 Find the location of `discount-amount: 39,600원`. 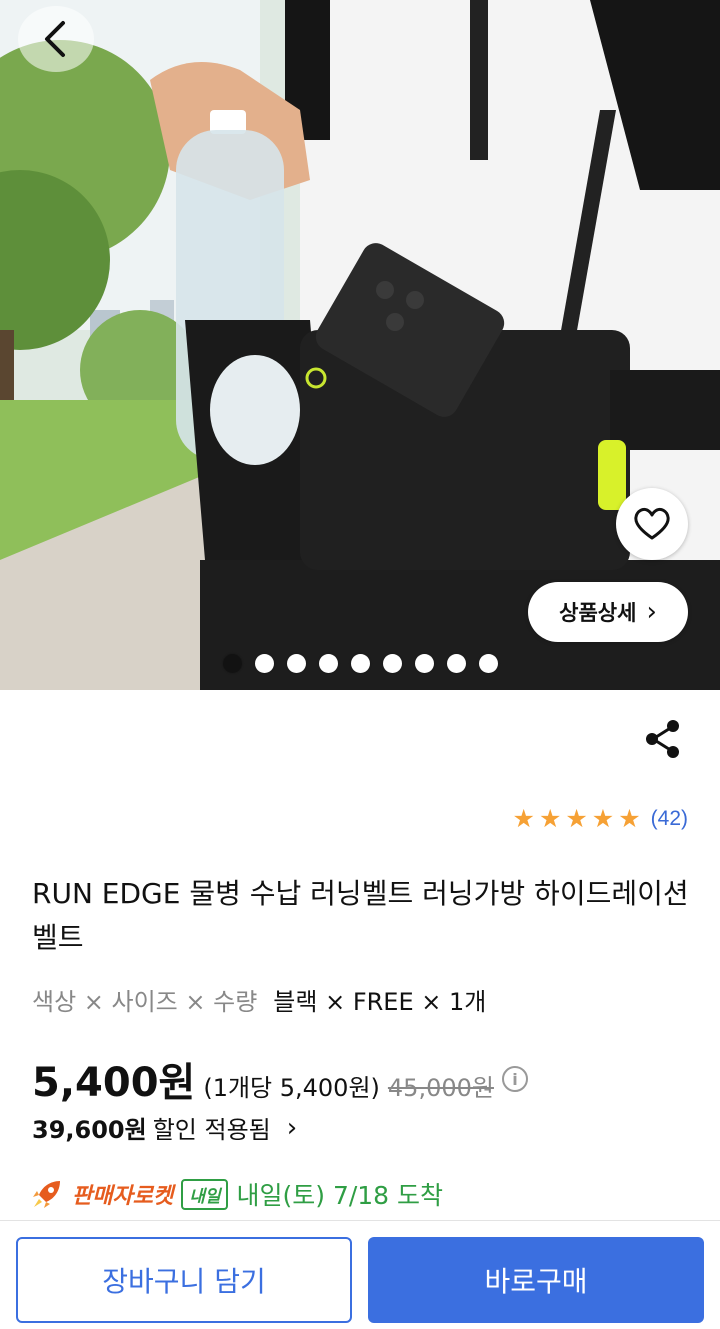

discount-amount: 39,600원 is located at coordinates (89, 1130).